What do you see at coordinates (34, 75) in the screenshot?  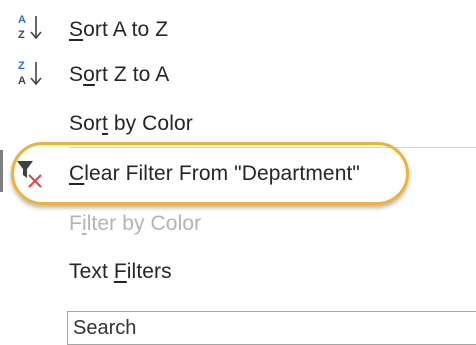 I see `sort-descending-icon: Z A` at bounding box center [34, 75].